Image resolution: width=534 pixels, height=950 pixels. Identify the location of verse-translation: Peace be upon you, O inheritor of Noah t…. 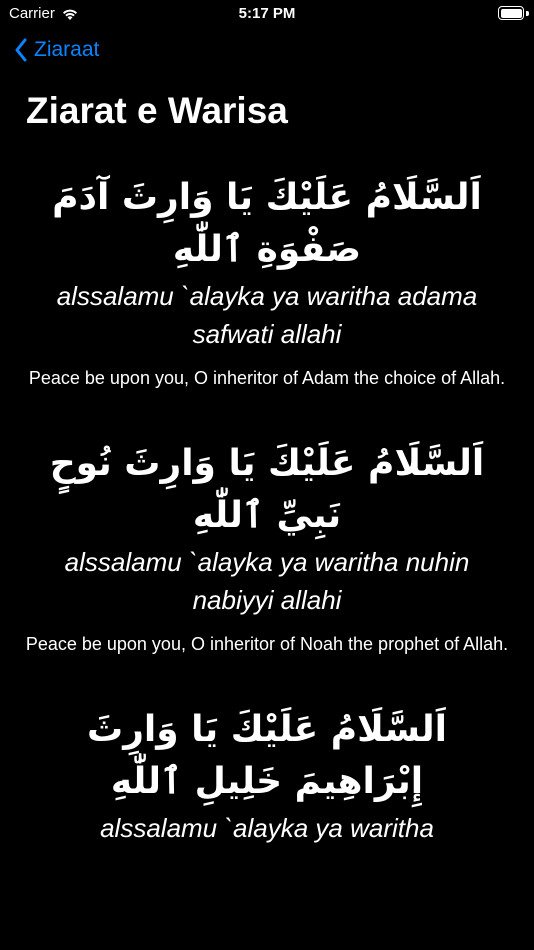
(267, 643).